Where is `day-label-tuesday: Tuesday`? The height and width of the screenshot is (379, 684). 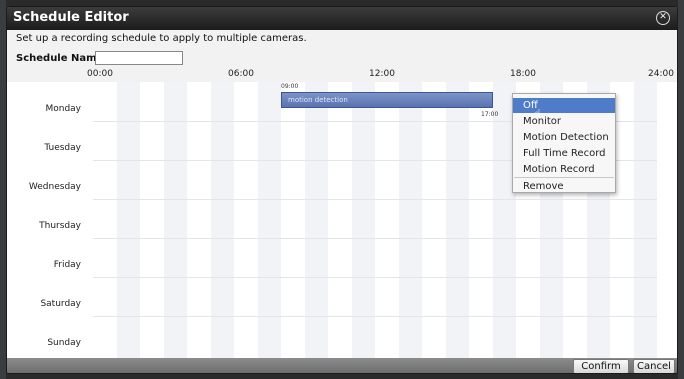
day-label-tuesday: Tuesday is located at coordinates (62, 148).